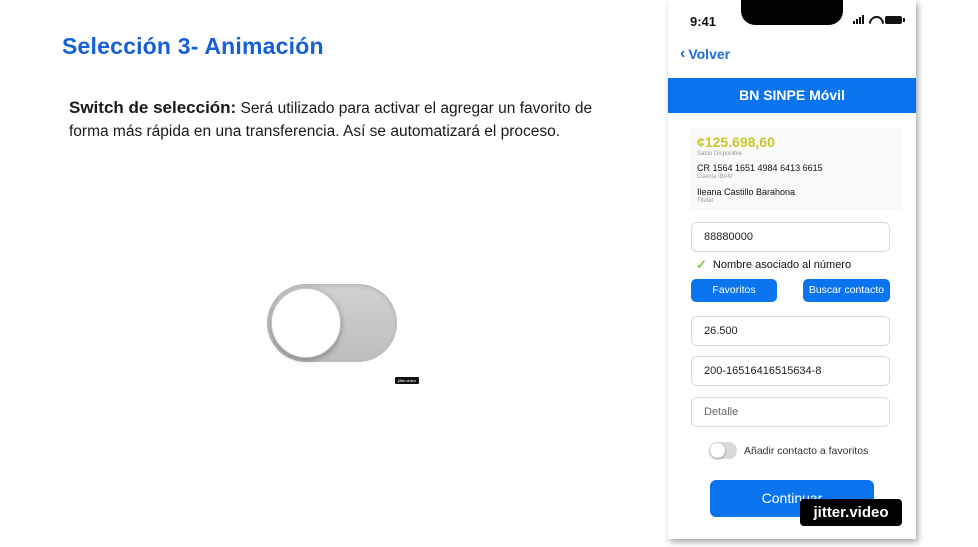 This screenshot has width=978, height=547. Describe the element at coordinates (705, 201) in the screenshot. I see `holder-label: Titular` at that location.